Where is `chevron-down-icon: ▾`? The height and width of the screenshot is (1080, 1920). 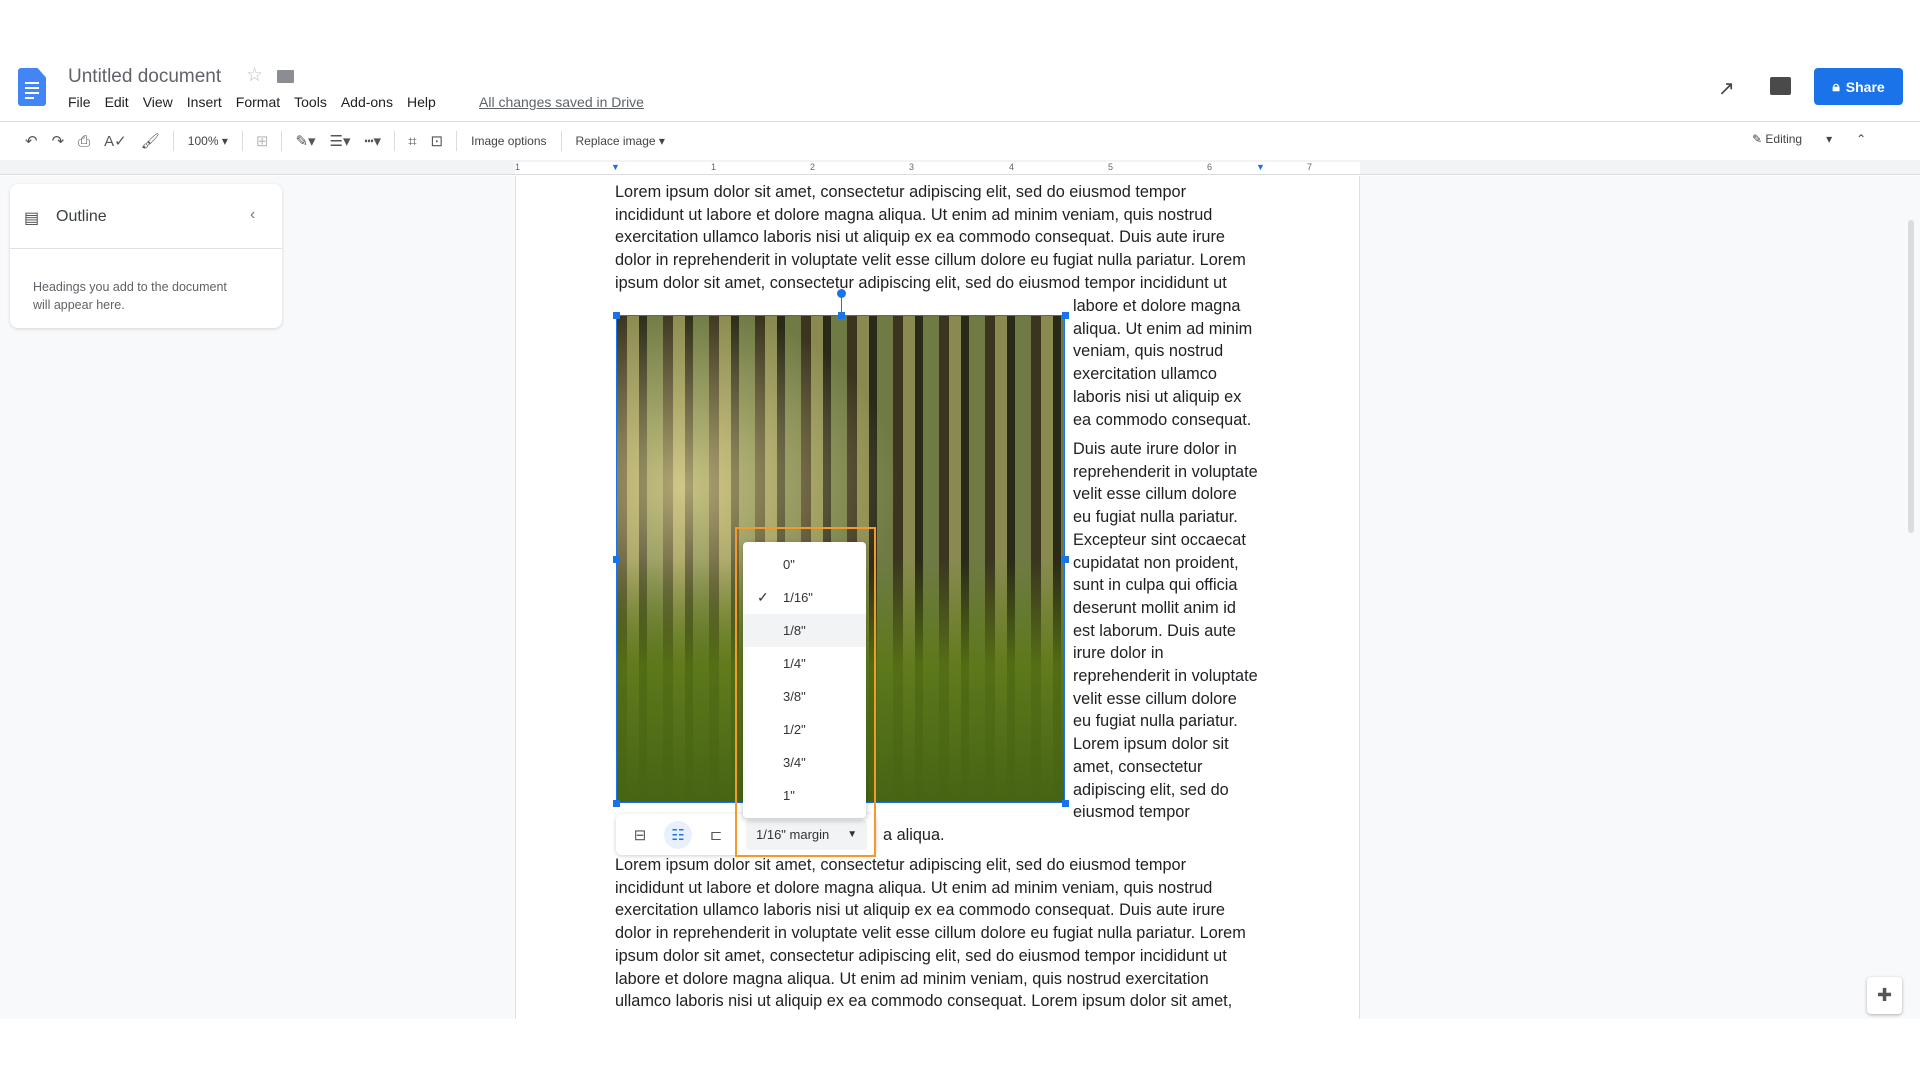 chevron-down-icon: ▾ is located at coordinates (1829, 139).